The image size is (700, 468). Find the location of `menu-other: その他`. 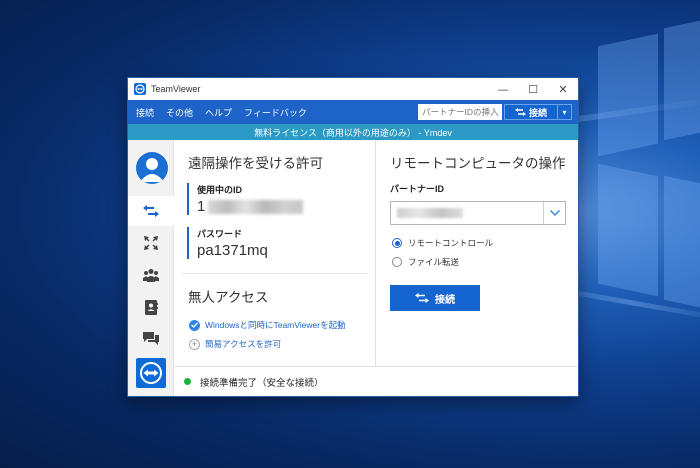

menu-other: その他 is located at coordinates (179, 112).